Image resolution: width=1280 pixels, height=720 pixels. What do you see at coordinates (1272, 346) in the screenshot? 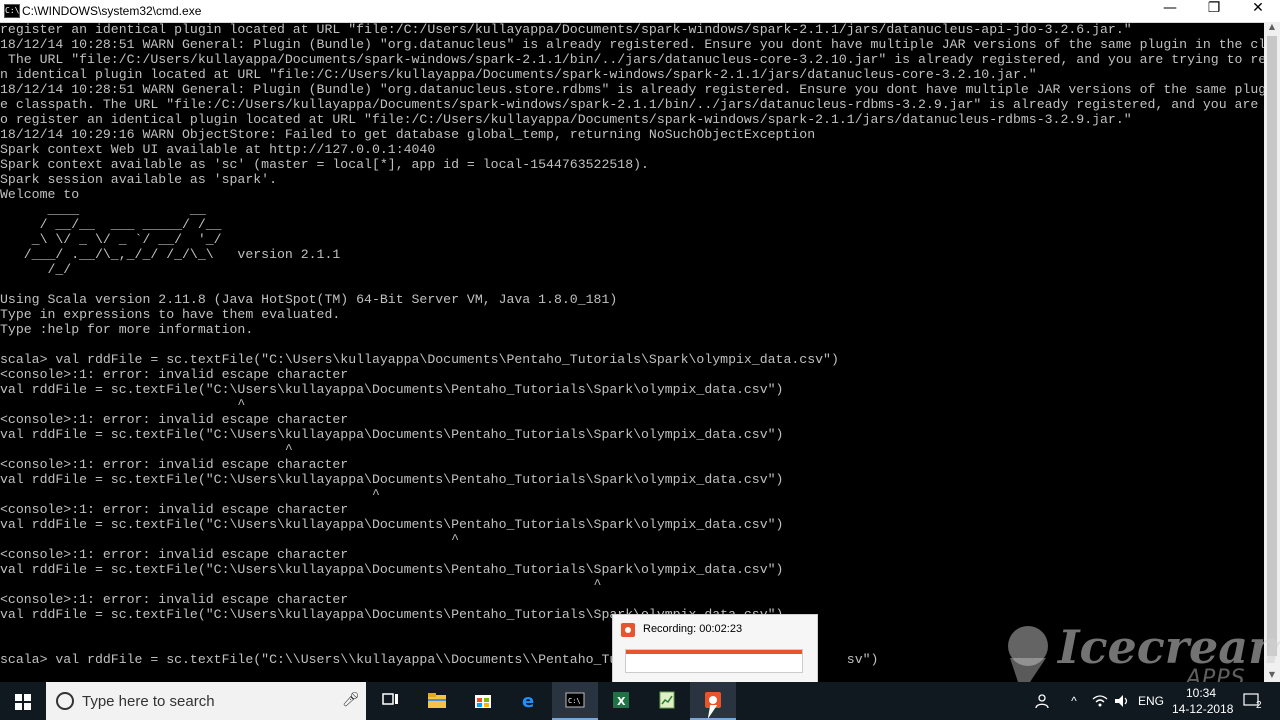
I see `scrollbar-thumb` at bounding box center [1272, 346].